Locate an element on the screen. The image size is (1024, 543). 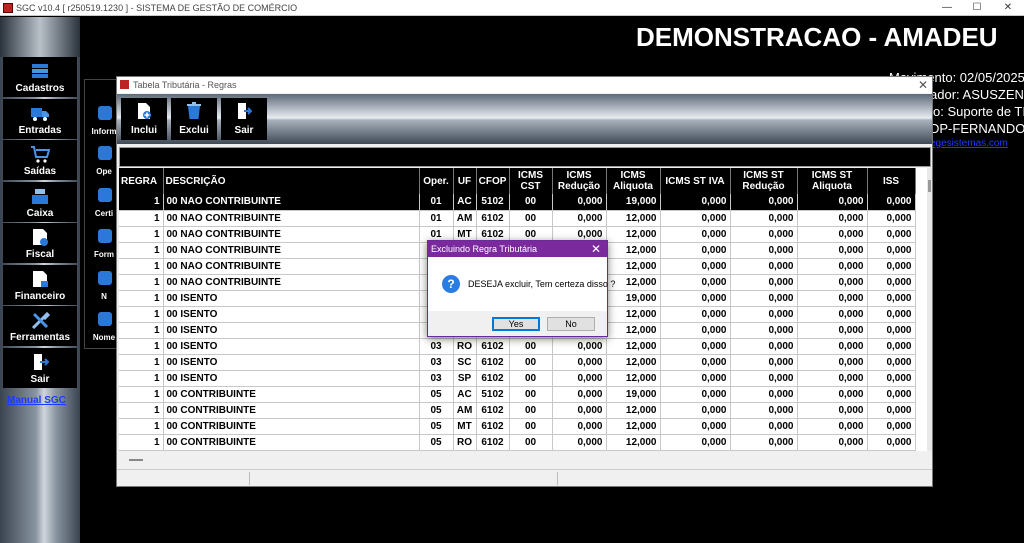
table-cell: 00 NAO CONTRIBUINTE is located at coordinates (291, 282).